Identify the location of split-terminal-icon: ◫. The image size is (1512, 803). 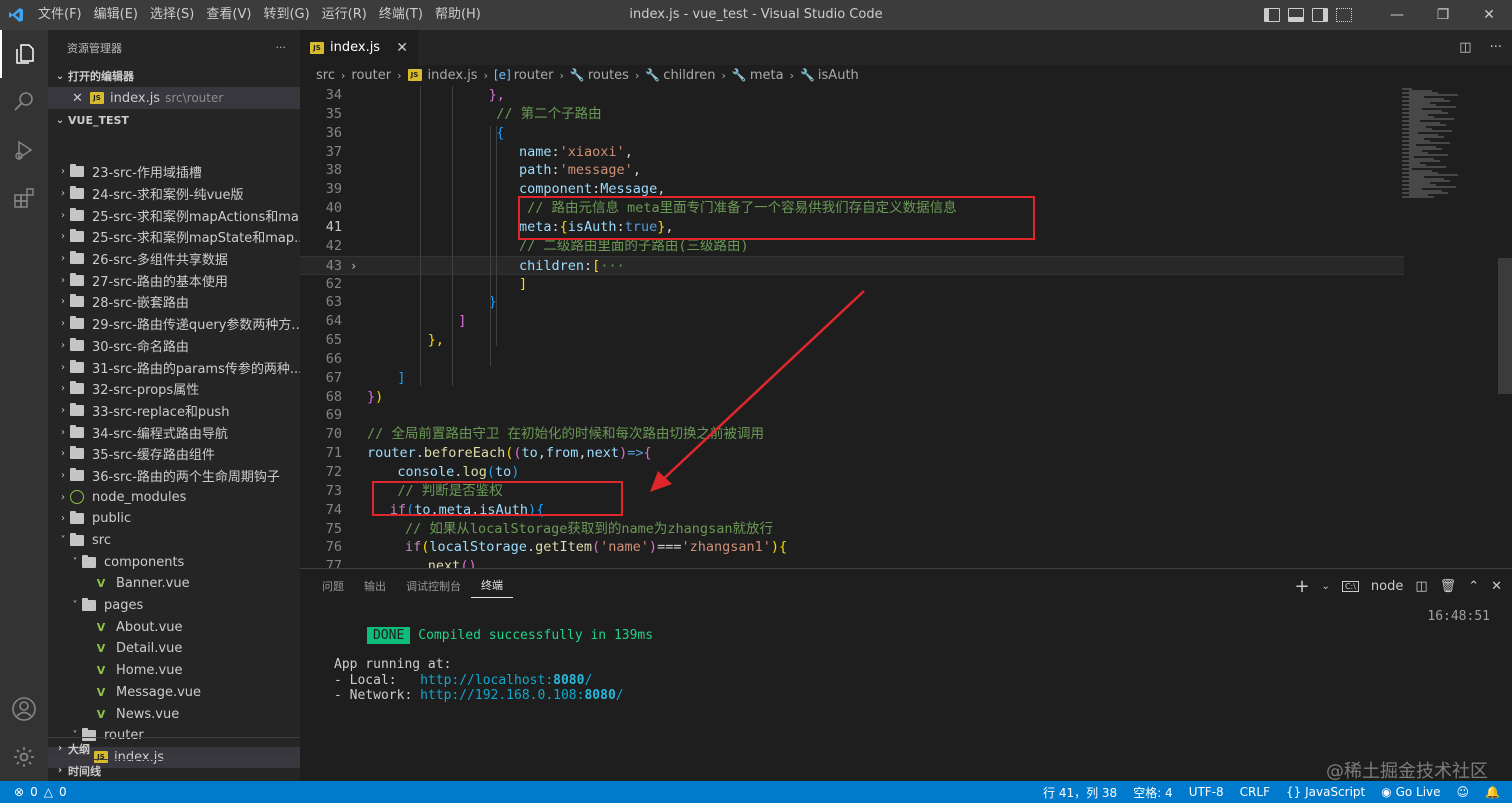
(1421, 586).